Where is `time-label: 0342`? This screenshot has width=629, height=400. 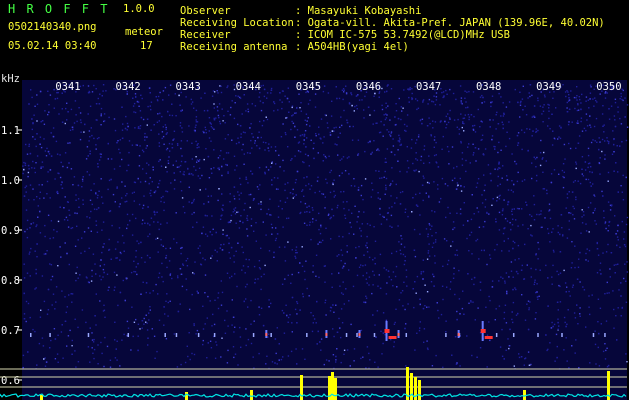
time-label: 0342 is located at coordinates (127, 87).